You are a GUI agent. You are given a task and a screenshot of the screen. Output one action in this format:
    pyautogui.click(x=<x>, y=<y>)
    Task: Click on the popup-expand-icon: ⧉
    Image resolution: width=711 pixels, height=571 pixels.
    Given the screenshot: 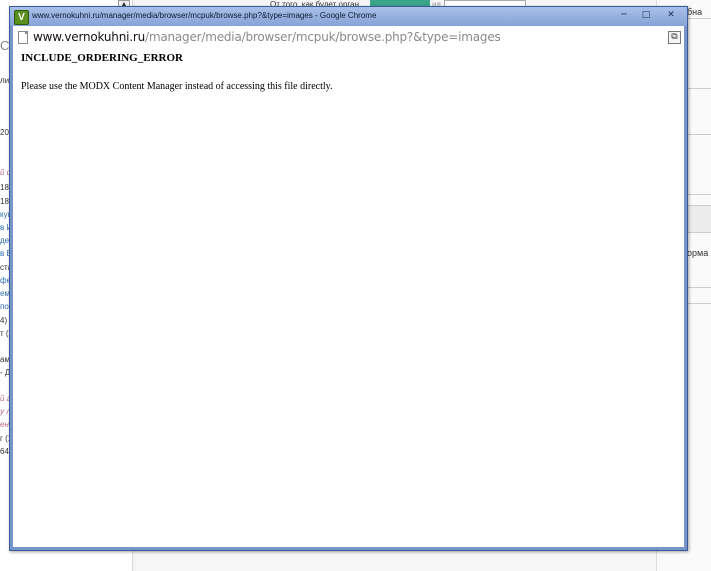 What is the action you would take?
    pyautogui.click(x=674, y=37)
    